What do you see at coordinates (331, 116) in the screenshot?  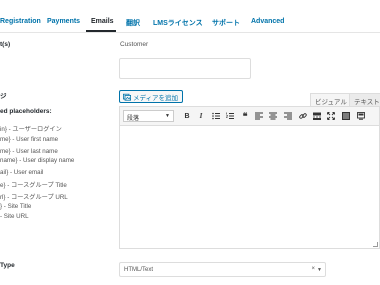 I see `fullscreen-icon` at bounding box center [331, 116].